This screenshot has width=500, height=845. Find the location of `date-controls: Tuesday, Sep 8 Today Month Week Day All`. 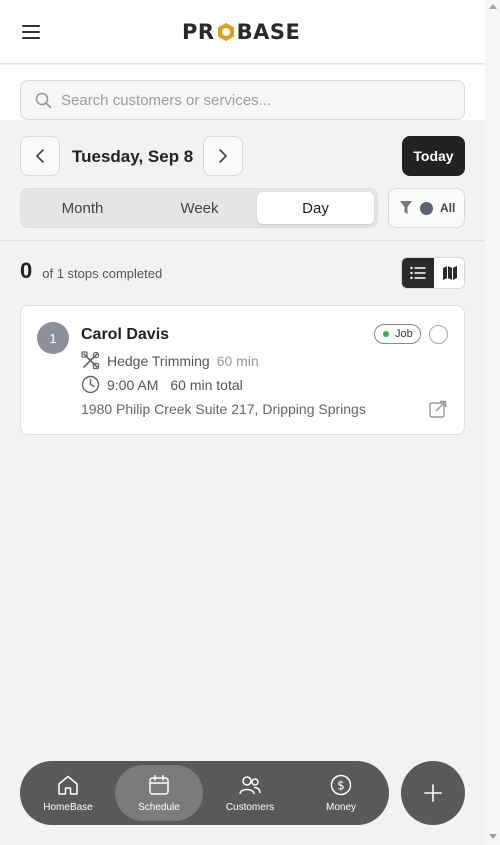

date-controls: Tuesday, Sep 8 Today Month Week Day All is located at coordinates (242, 180).